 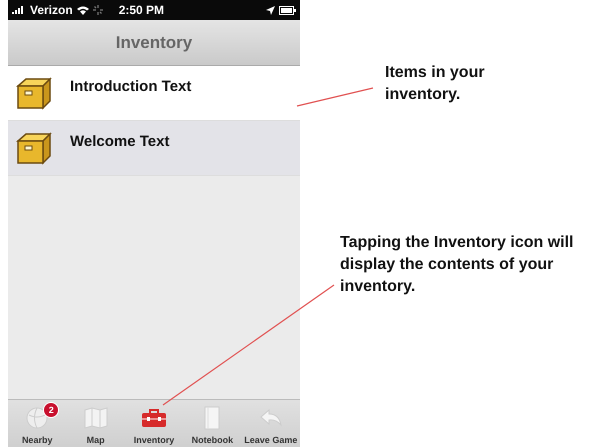 I want to click on annotation-text: Tapping the Inventory icon will display the contents of your inventory., so click(x=457, y=265).